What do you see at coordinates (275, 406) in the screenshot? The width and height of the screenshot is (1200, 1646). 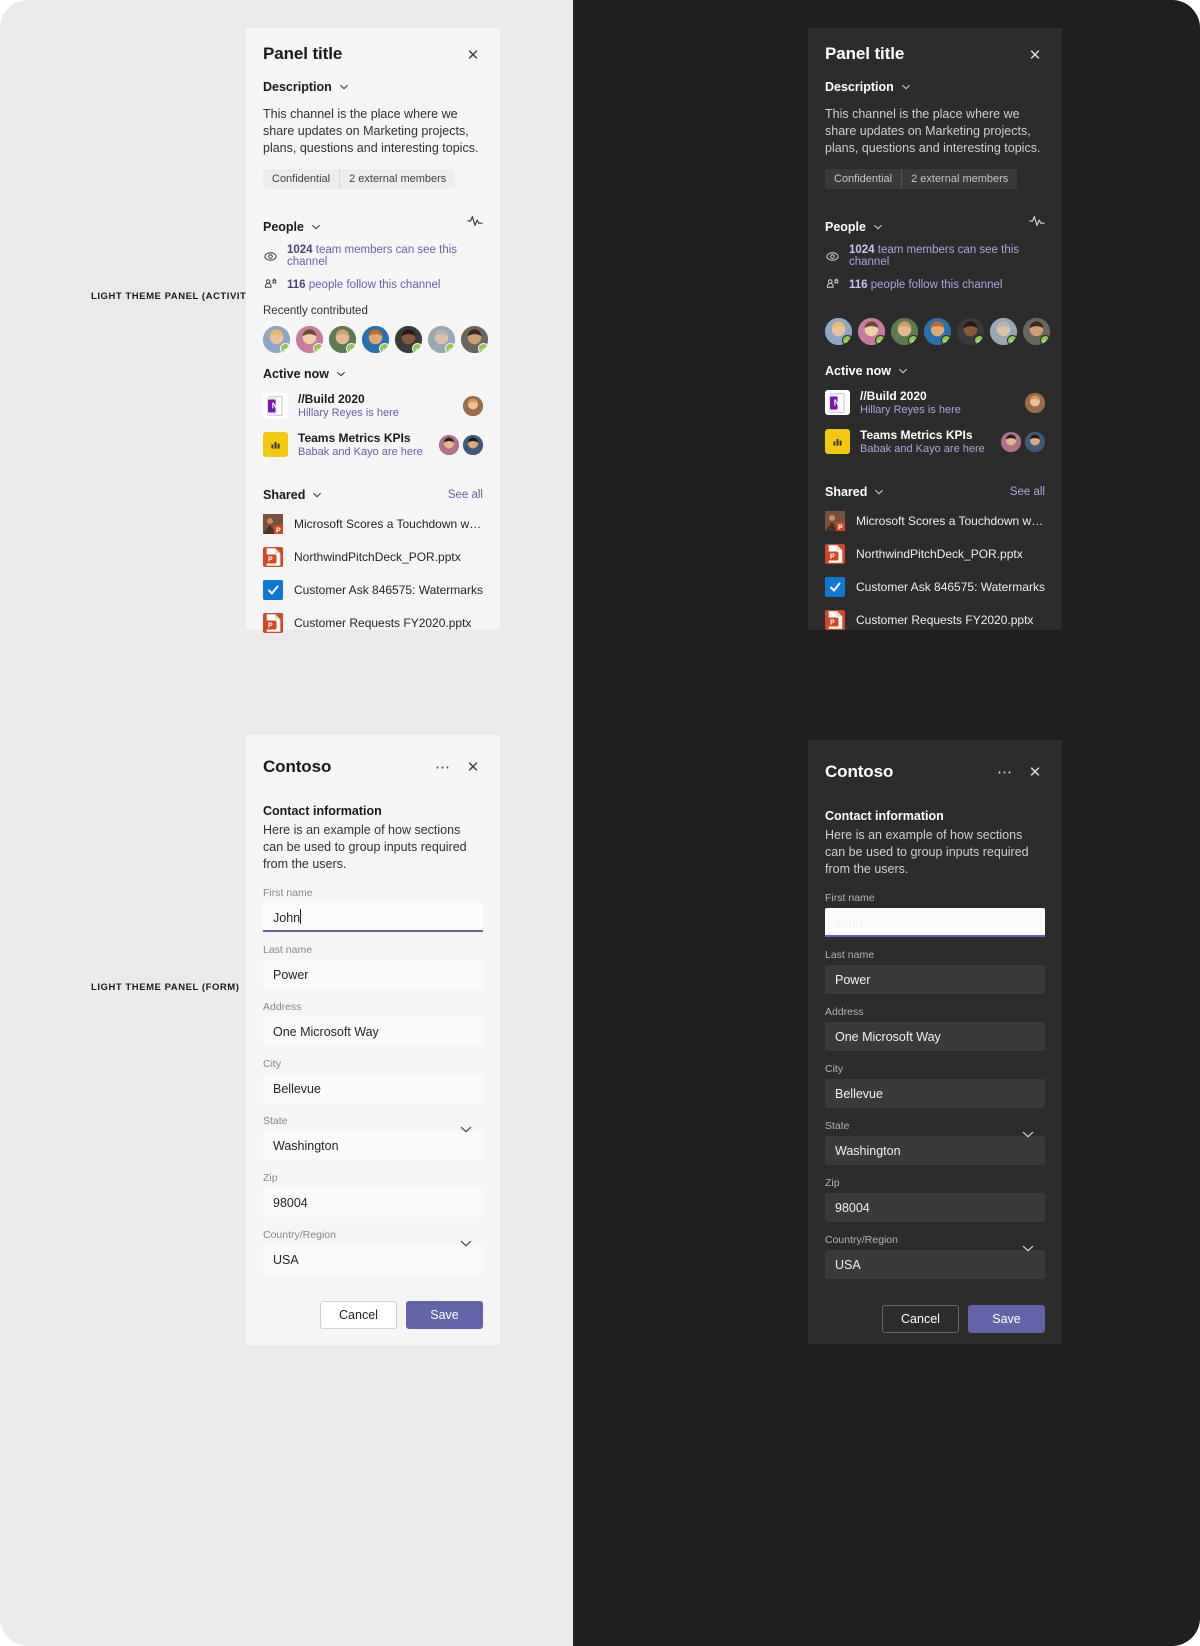 I see `onenote-icon: N` at bounding box center [275, 406].